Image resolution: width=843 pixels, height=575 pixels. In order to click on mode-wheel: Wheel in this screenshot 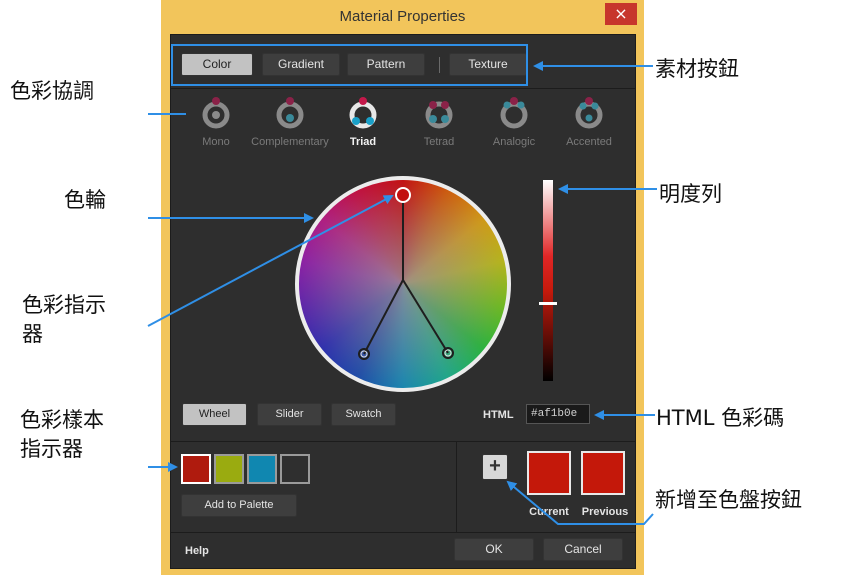, I will do `click(214, 414)`.